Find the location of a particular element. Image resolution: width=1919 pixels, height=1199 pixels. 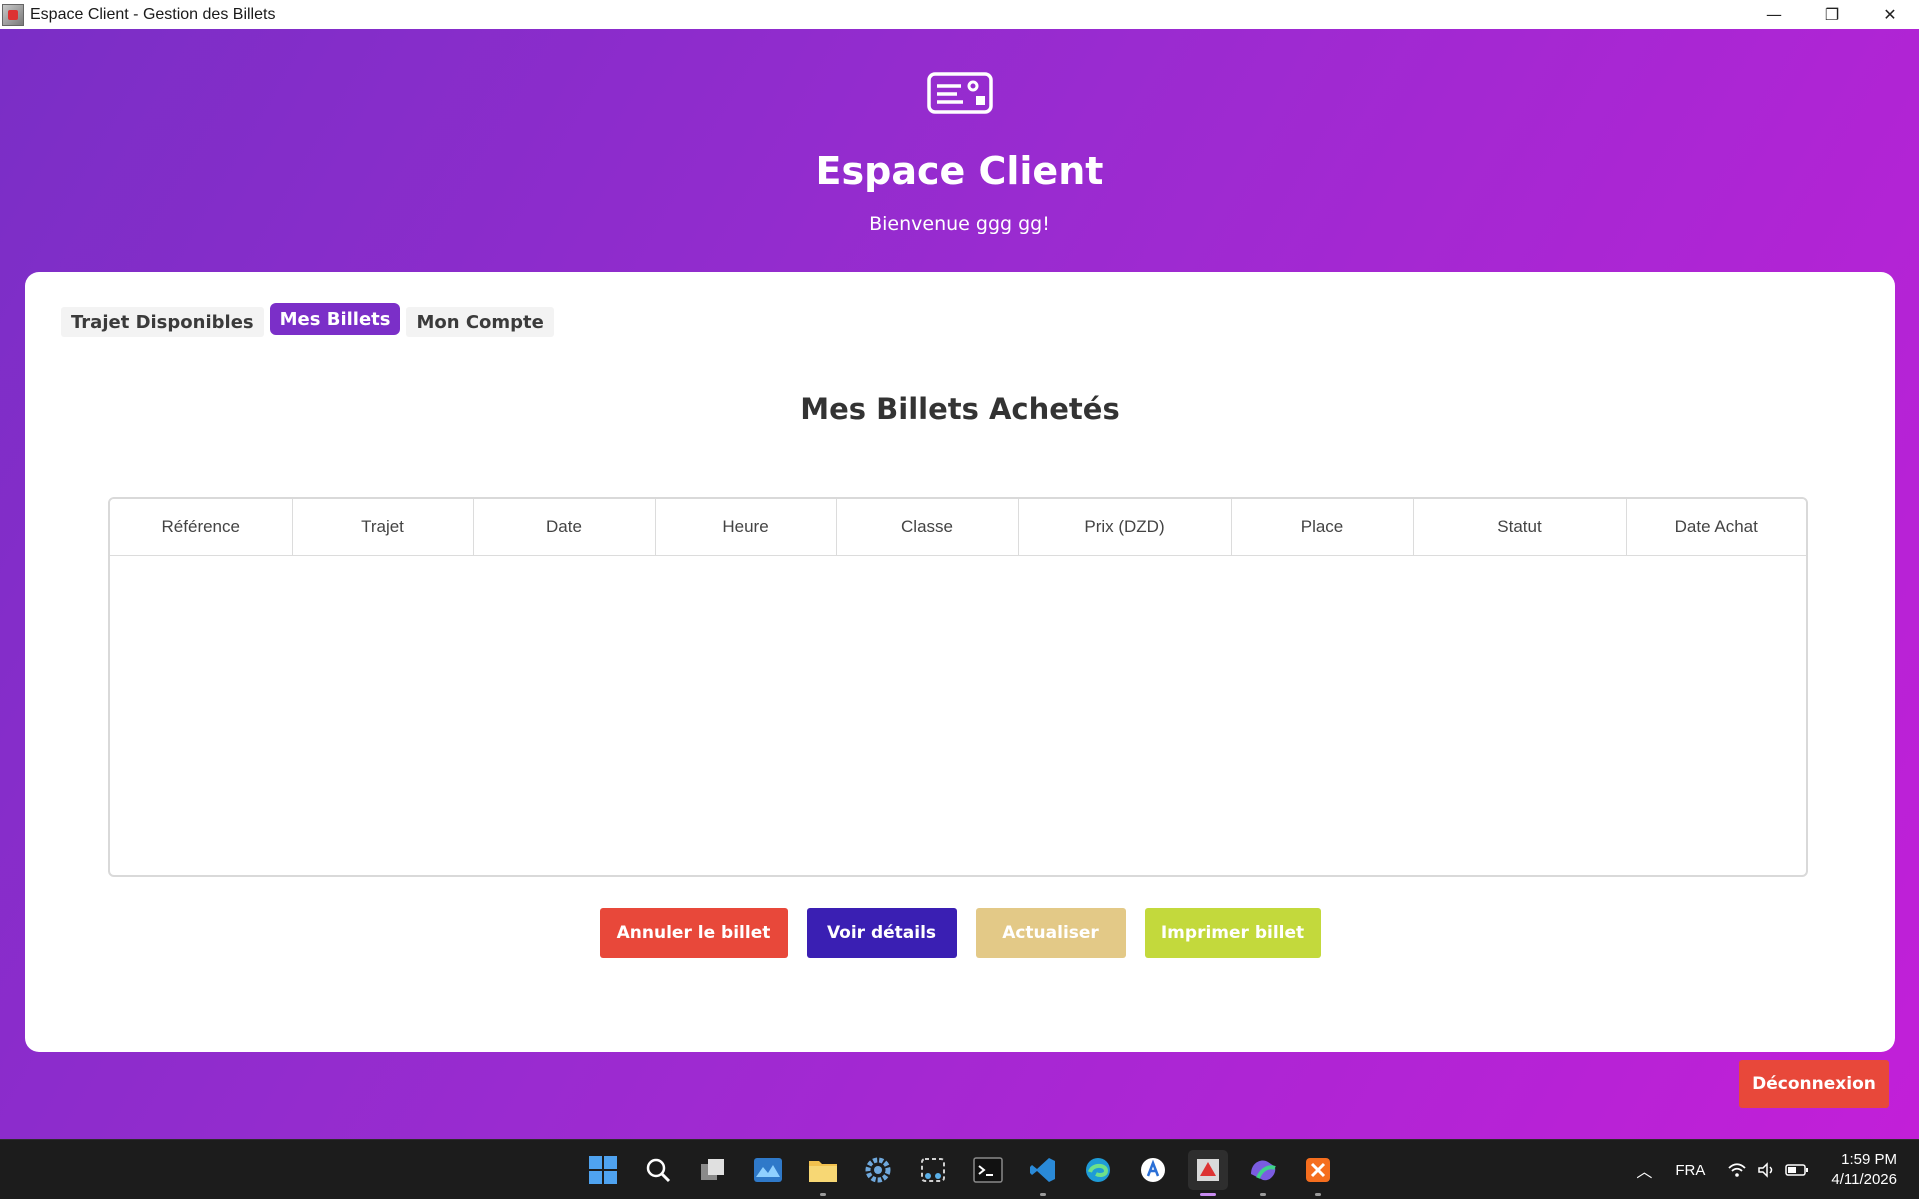

app-store-icon is located at coordinates (1153, 1170).